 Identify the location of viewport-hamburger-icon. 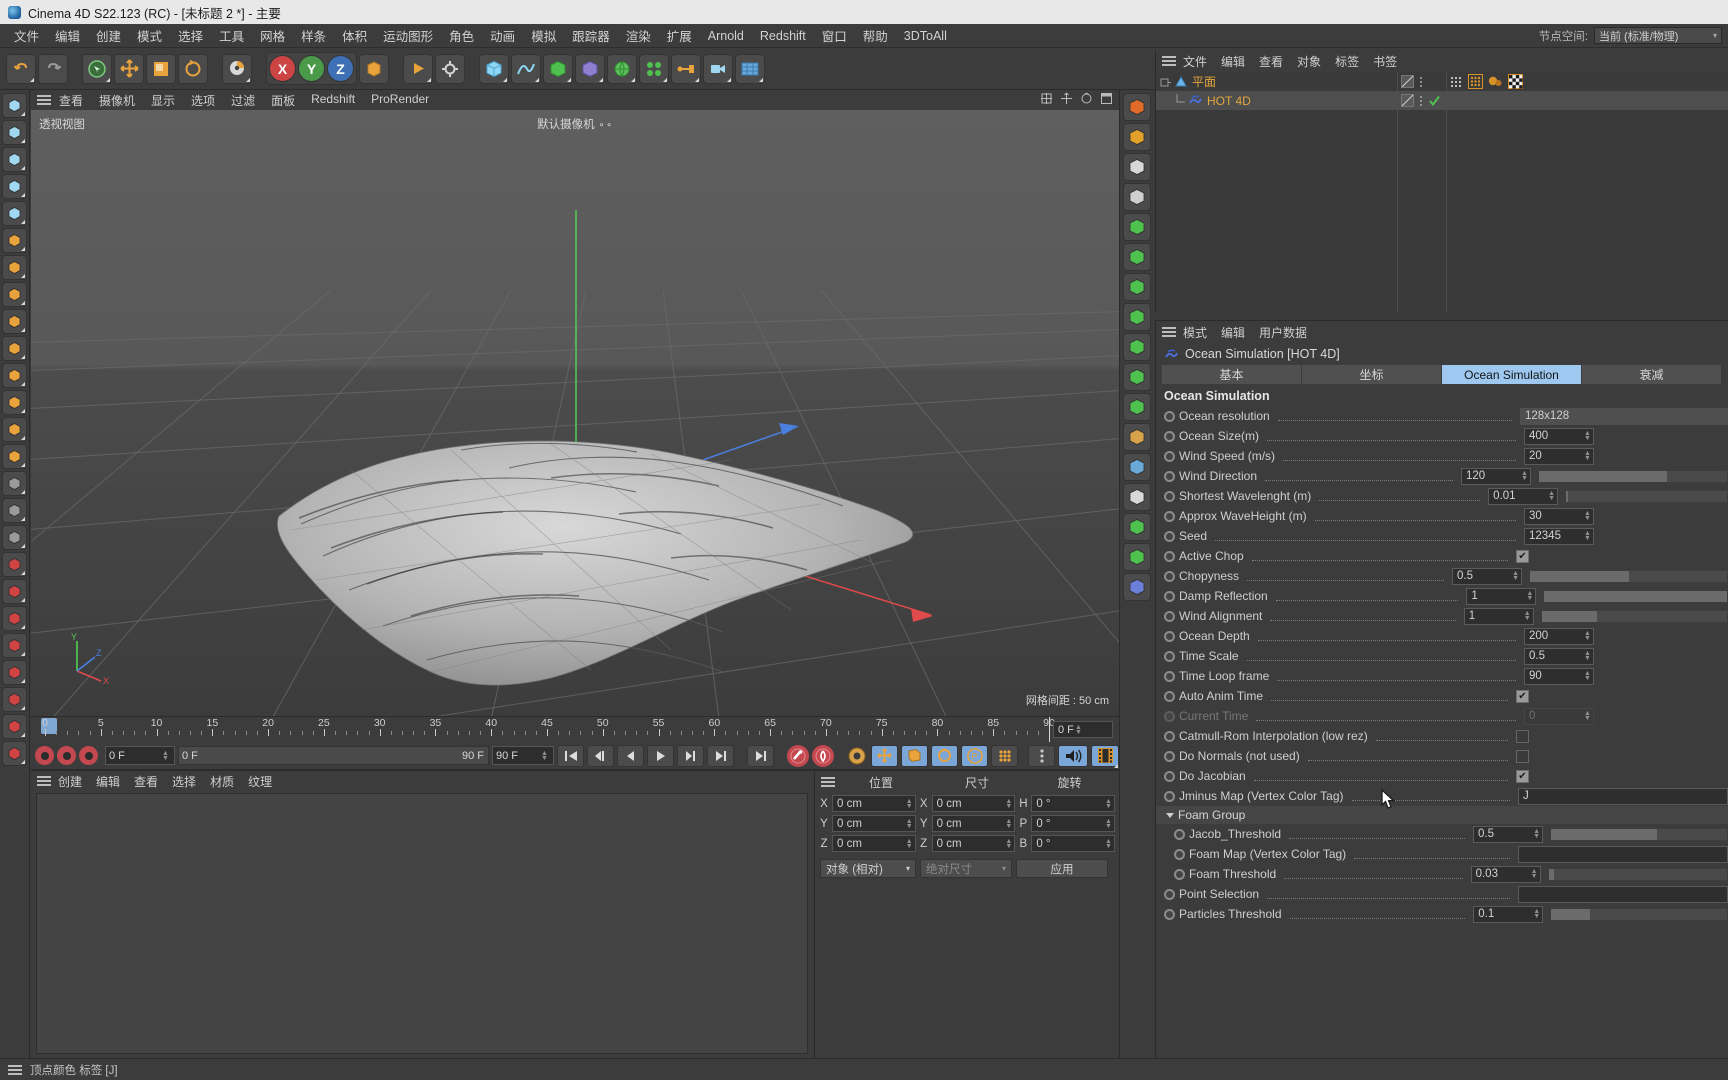
(44, 100).